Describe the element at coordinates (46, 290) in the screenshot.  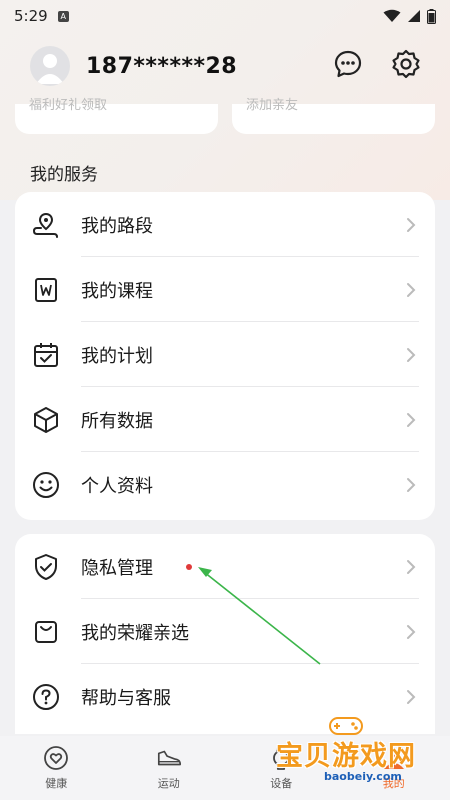
I see `course-icon` at that location.